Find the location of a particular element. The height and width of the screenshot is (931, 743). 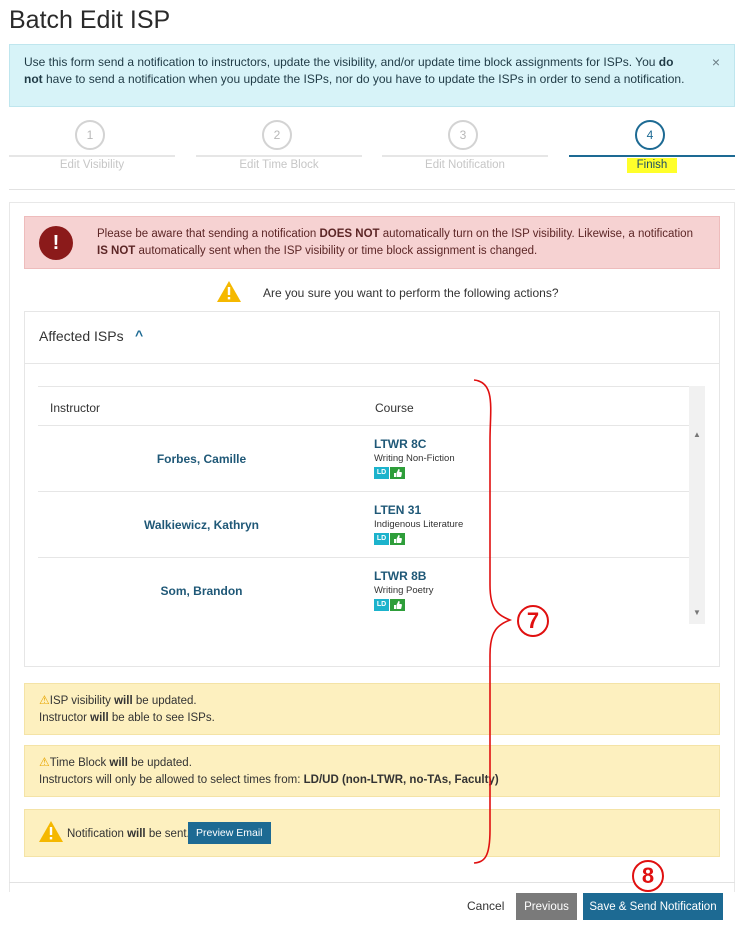

annotation-bracket is located at coordinates (493, 621).